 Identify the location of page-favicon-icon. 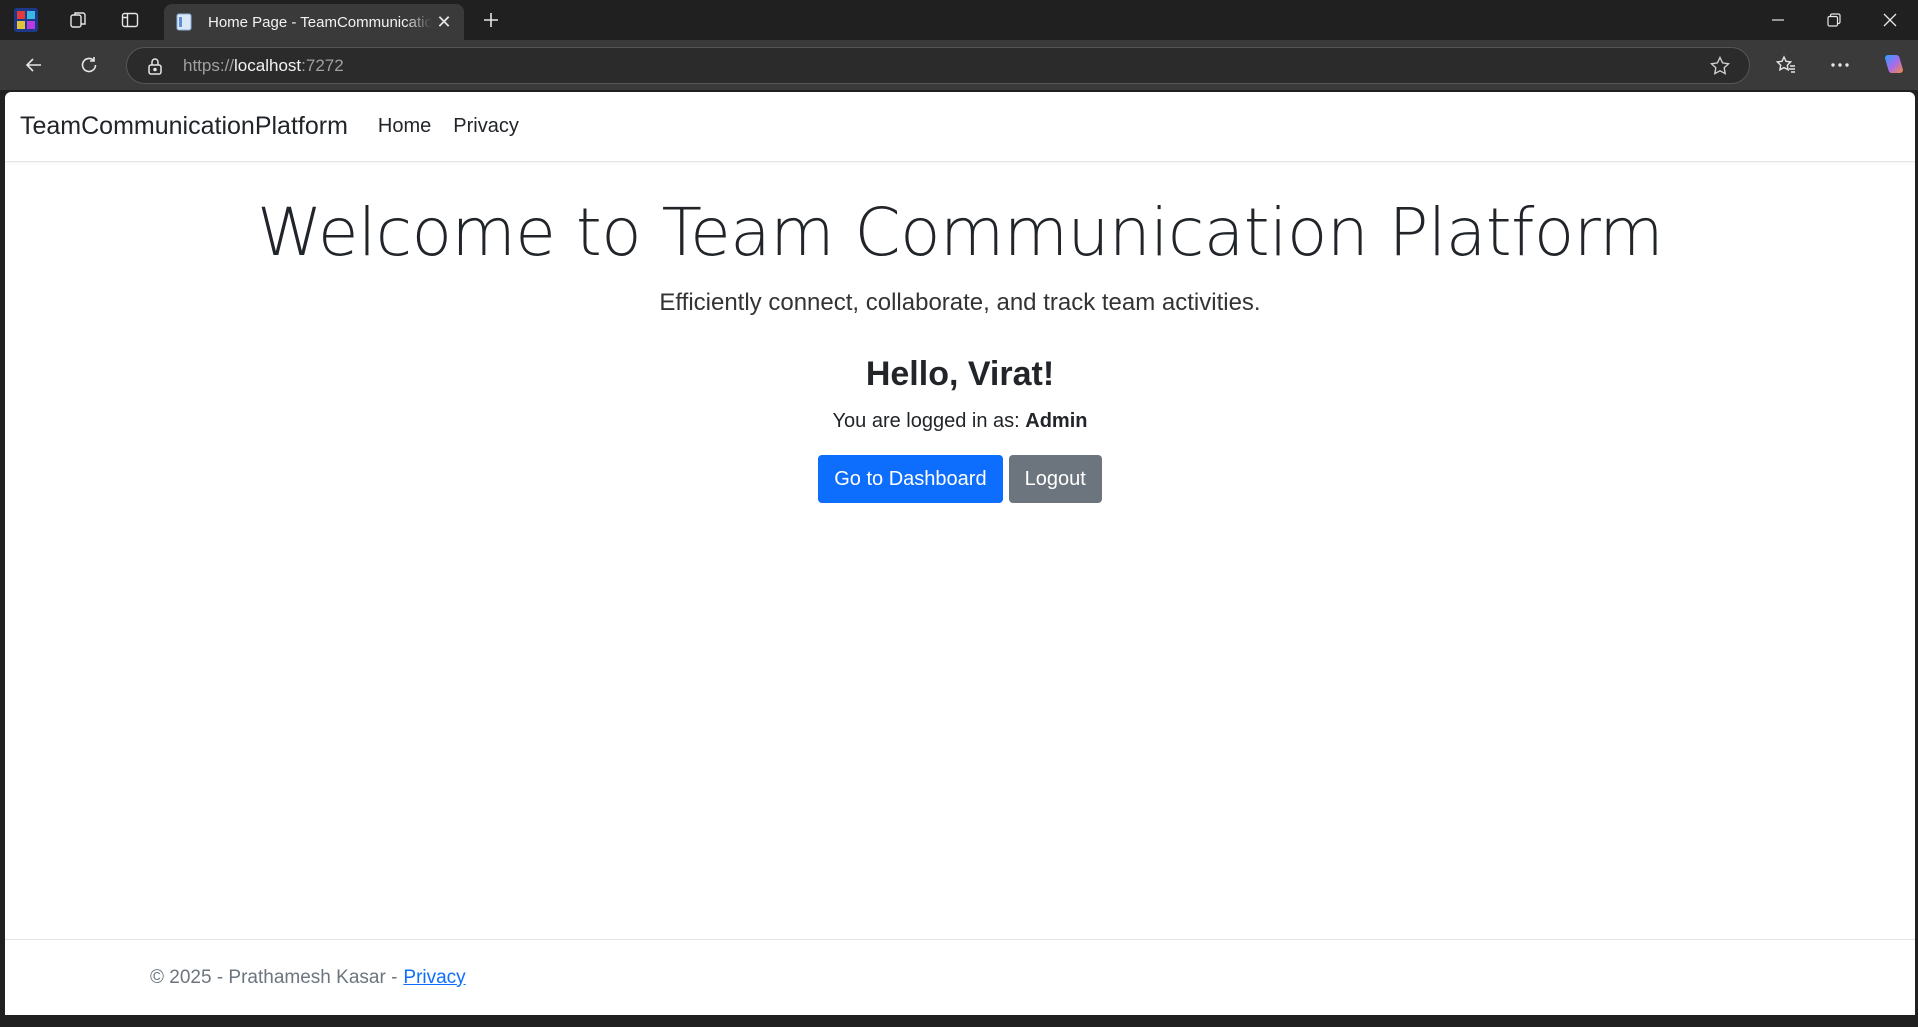
(184, 22).